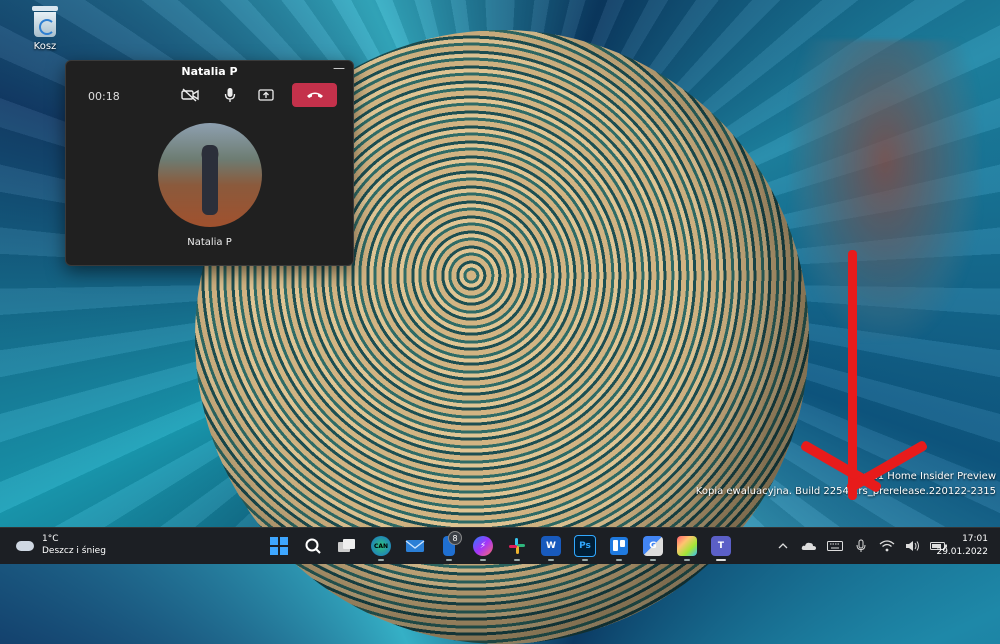  I want to click on minimize-button: —, so click(339, 68).